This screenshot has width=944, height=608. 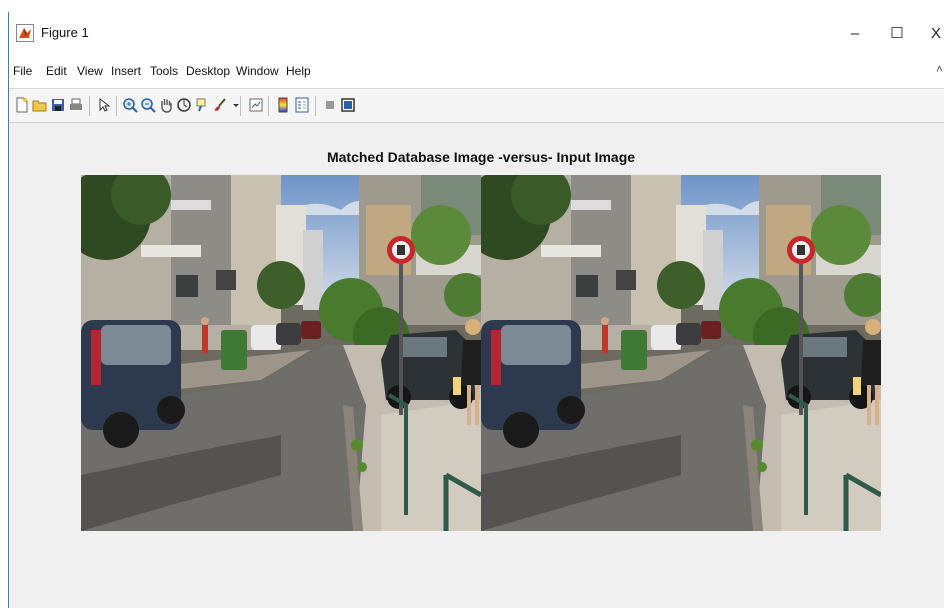 What do you see at coordinates (208, 71) in the screenshot?
I see `menu-desktop: Desktop` at bounding box center [208, 71].